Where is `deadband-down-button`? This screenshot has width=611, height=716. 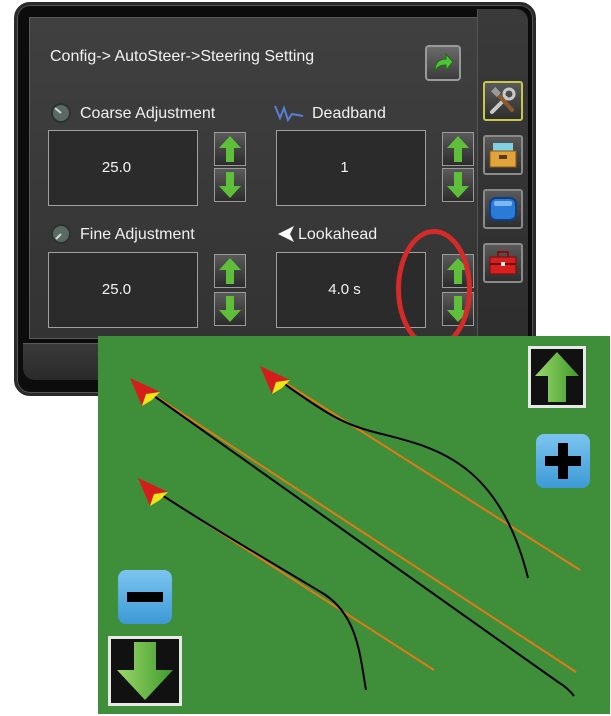 deadband-down-button is located at coordinates (458, 185).